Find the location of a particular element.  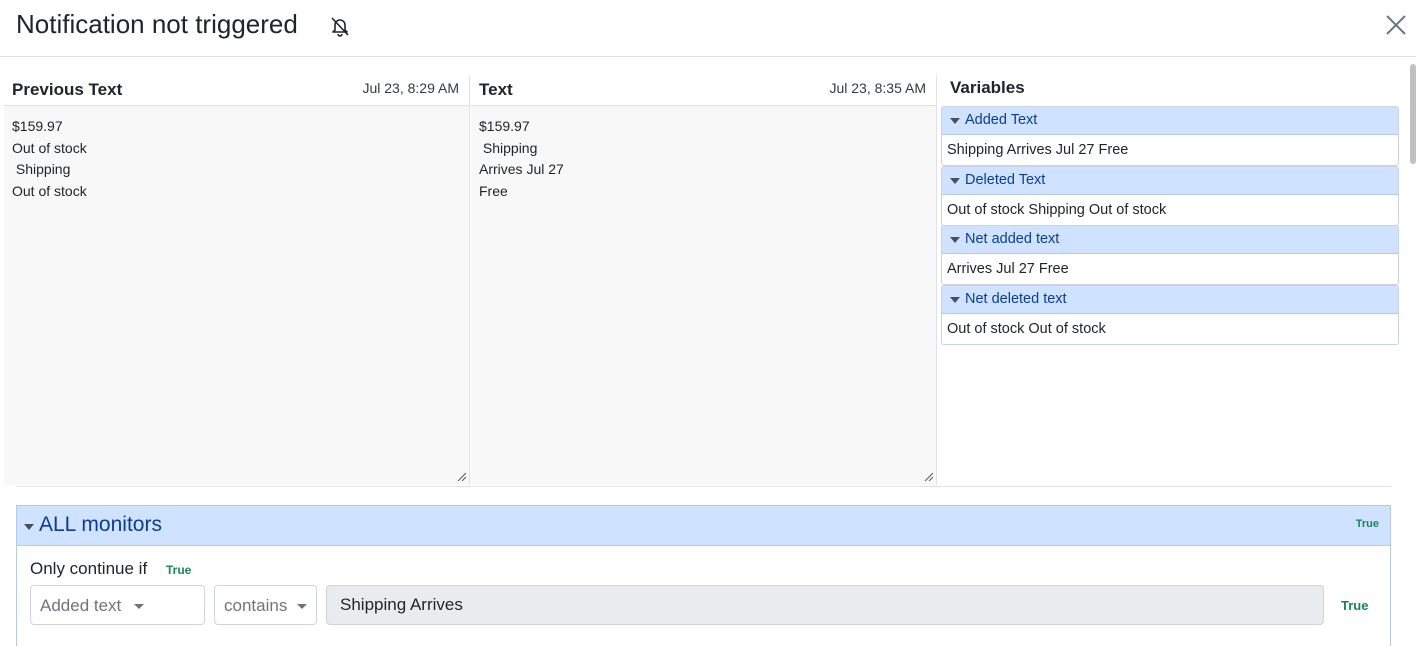

continue-label: Only continue if is located at coordinates (89, 568).